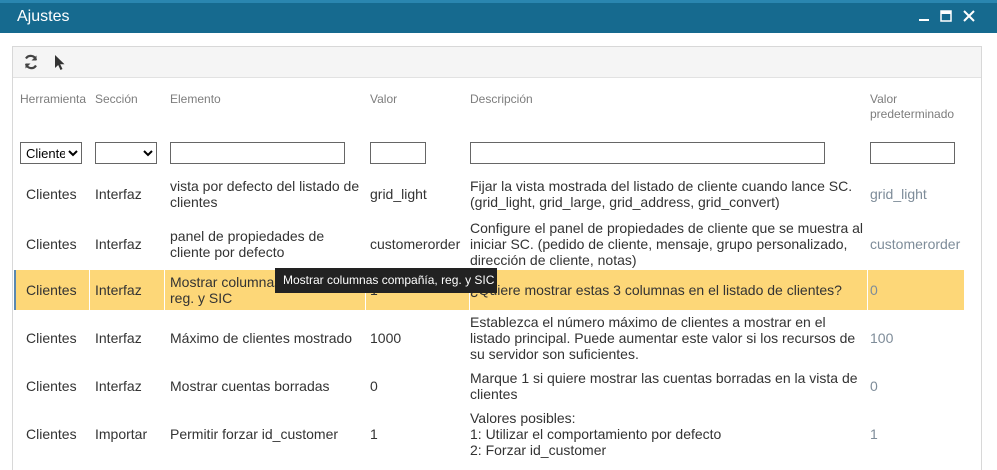  I want to click on column-header-seccion: Sección, so click(116, 99).